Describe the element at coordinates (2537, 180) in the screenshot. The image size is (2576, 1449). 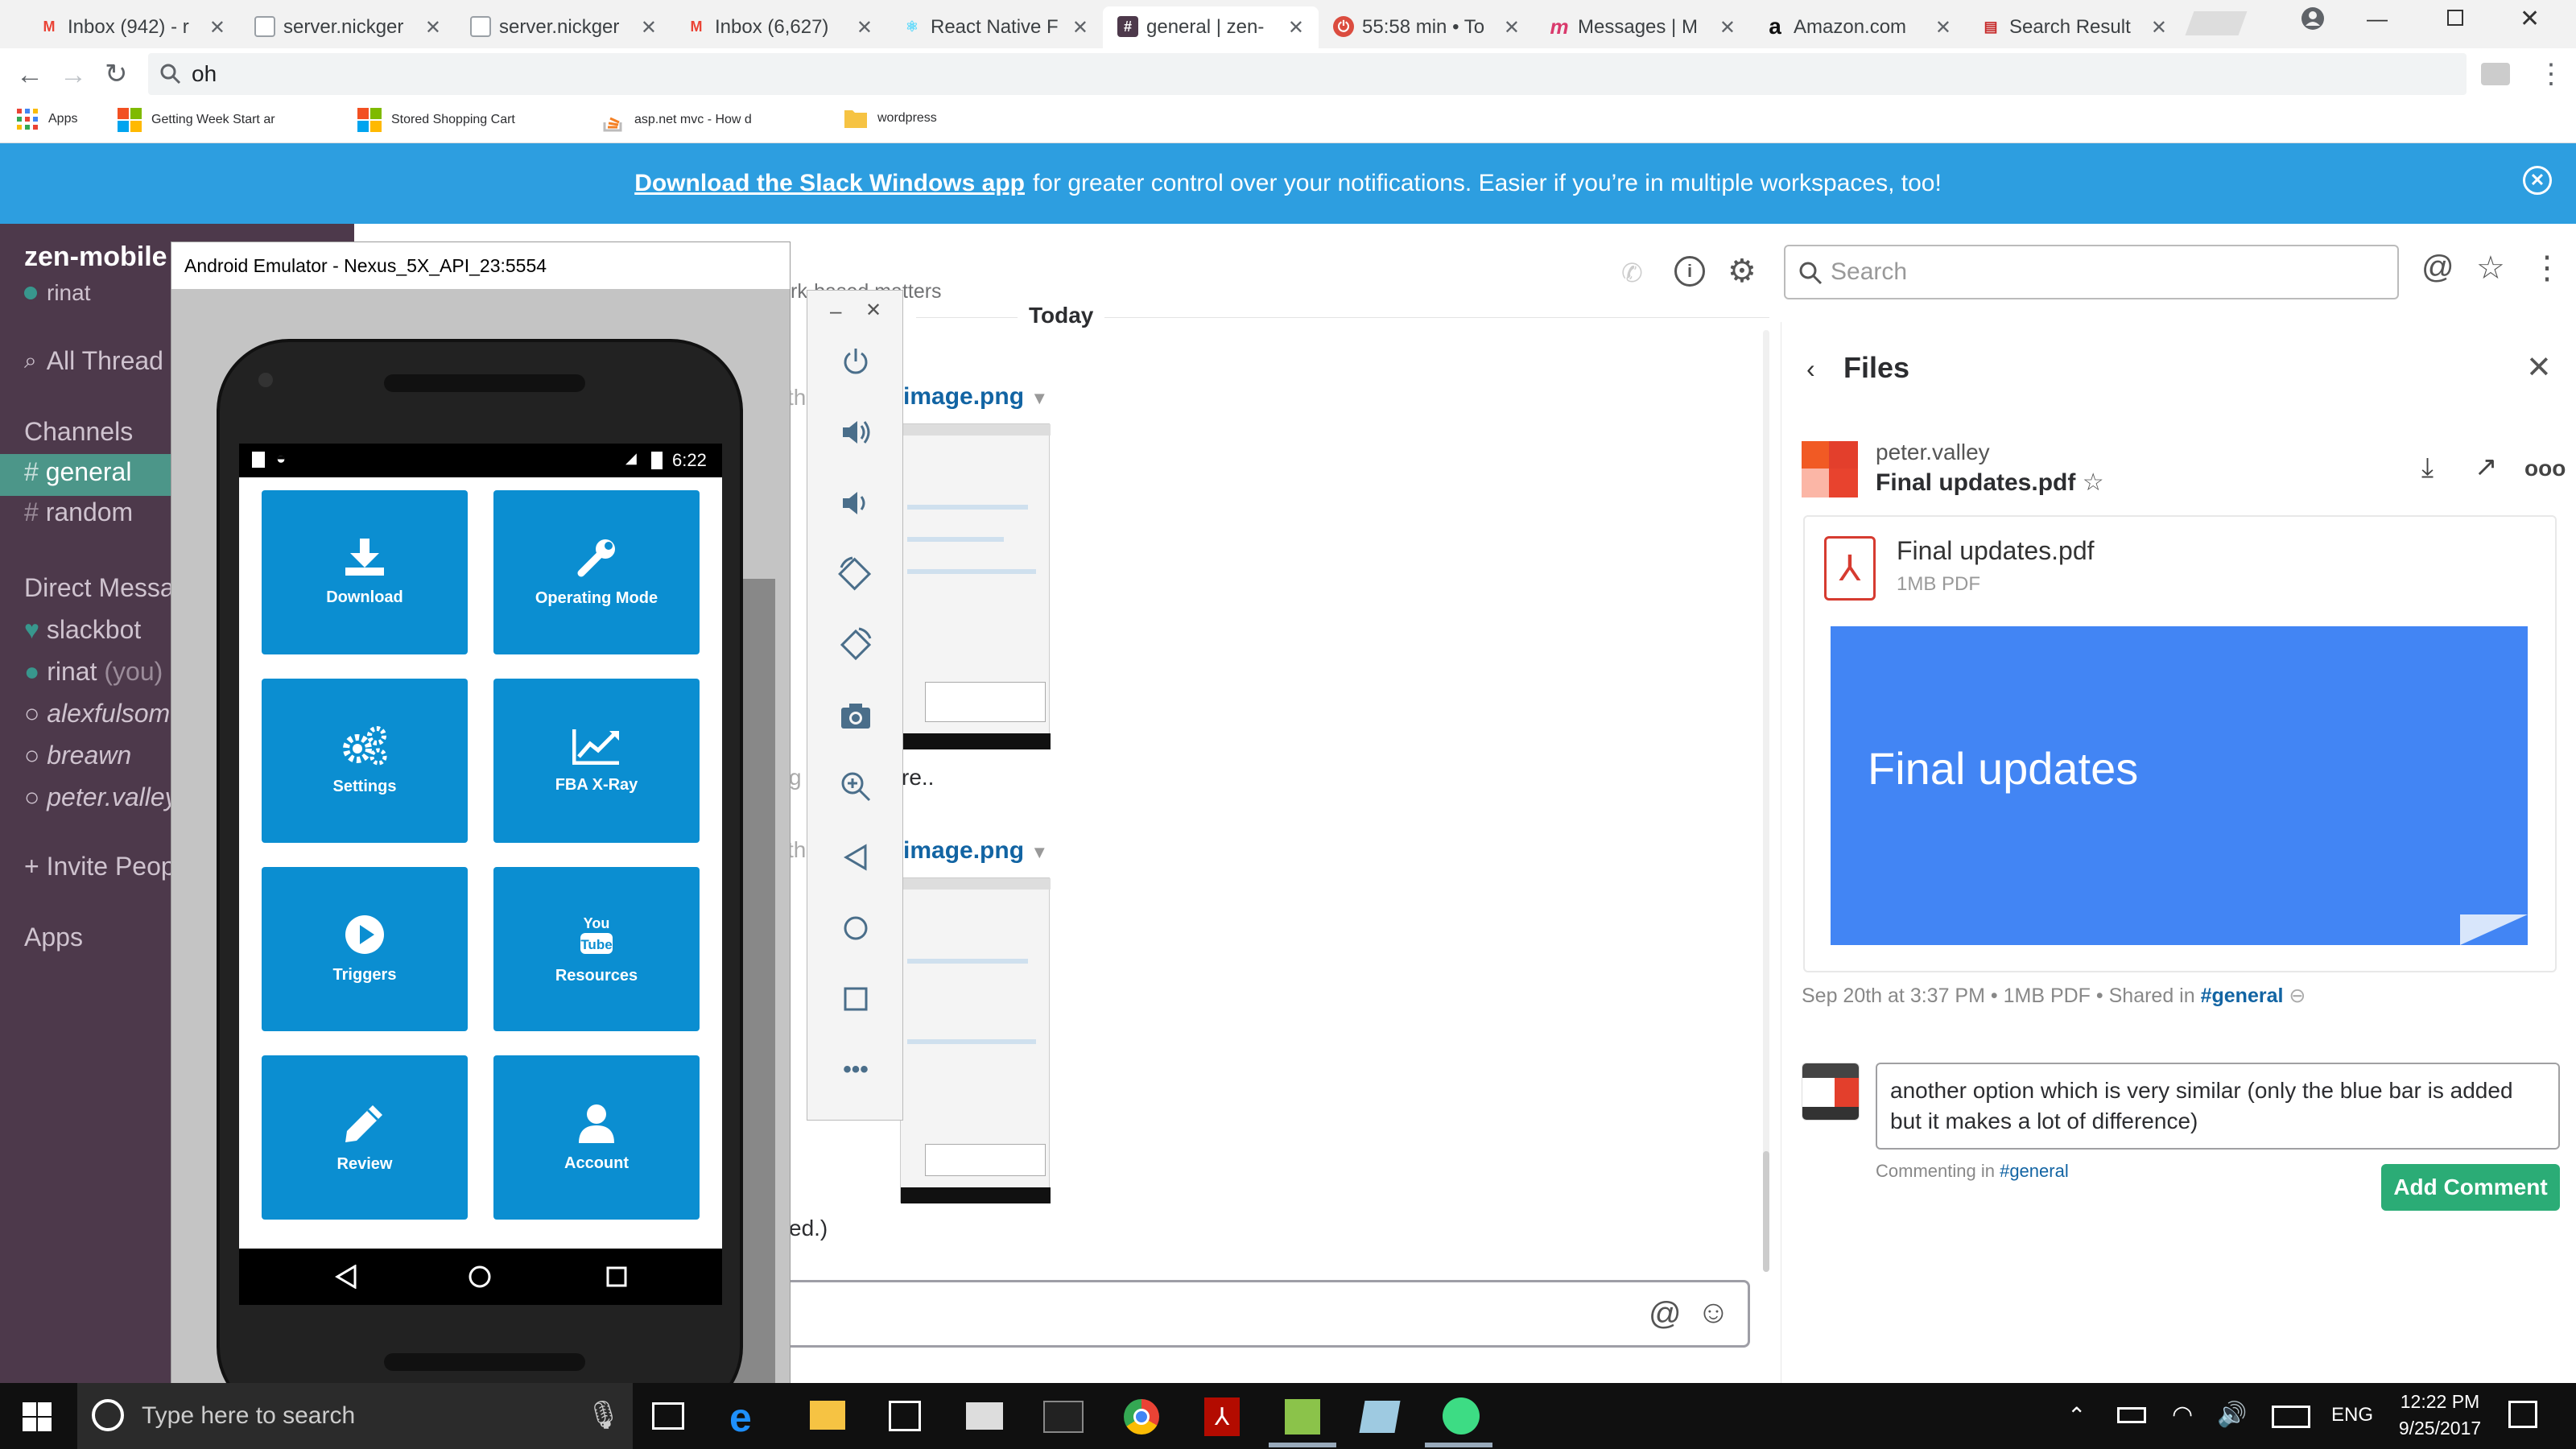
I see `banner-close-icon: ✕` at that location.